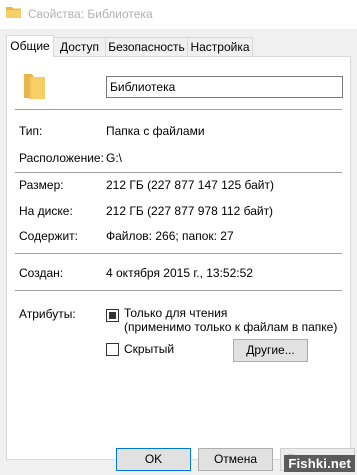 The image size is (357, 475). What do you see at coordinates (112, 349) in the screenshot?
I see `hidden-checkbox` at bounding box center [112, 349].